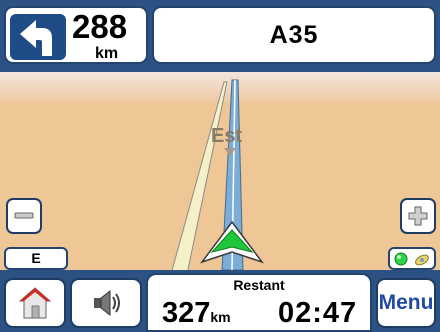  Describe the element at coordinates (259, 285) in the screenshot. I see `remaining-label: Restant` at that location.